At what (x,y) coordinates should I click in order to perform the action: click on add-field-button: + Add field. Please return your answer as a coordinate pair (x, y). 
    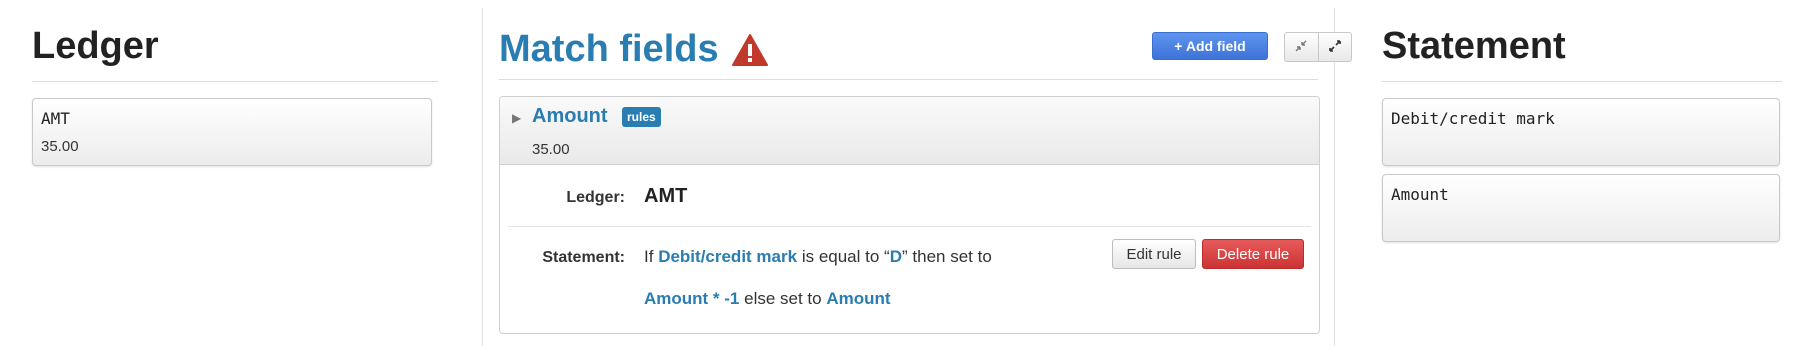
    Looking at the image, I should click on (1210, 46).